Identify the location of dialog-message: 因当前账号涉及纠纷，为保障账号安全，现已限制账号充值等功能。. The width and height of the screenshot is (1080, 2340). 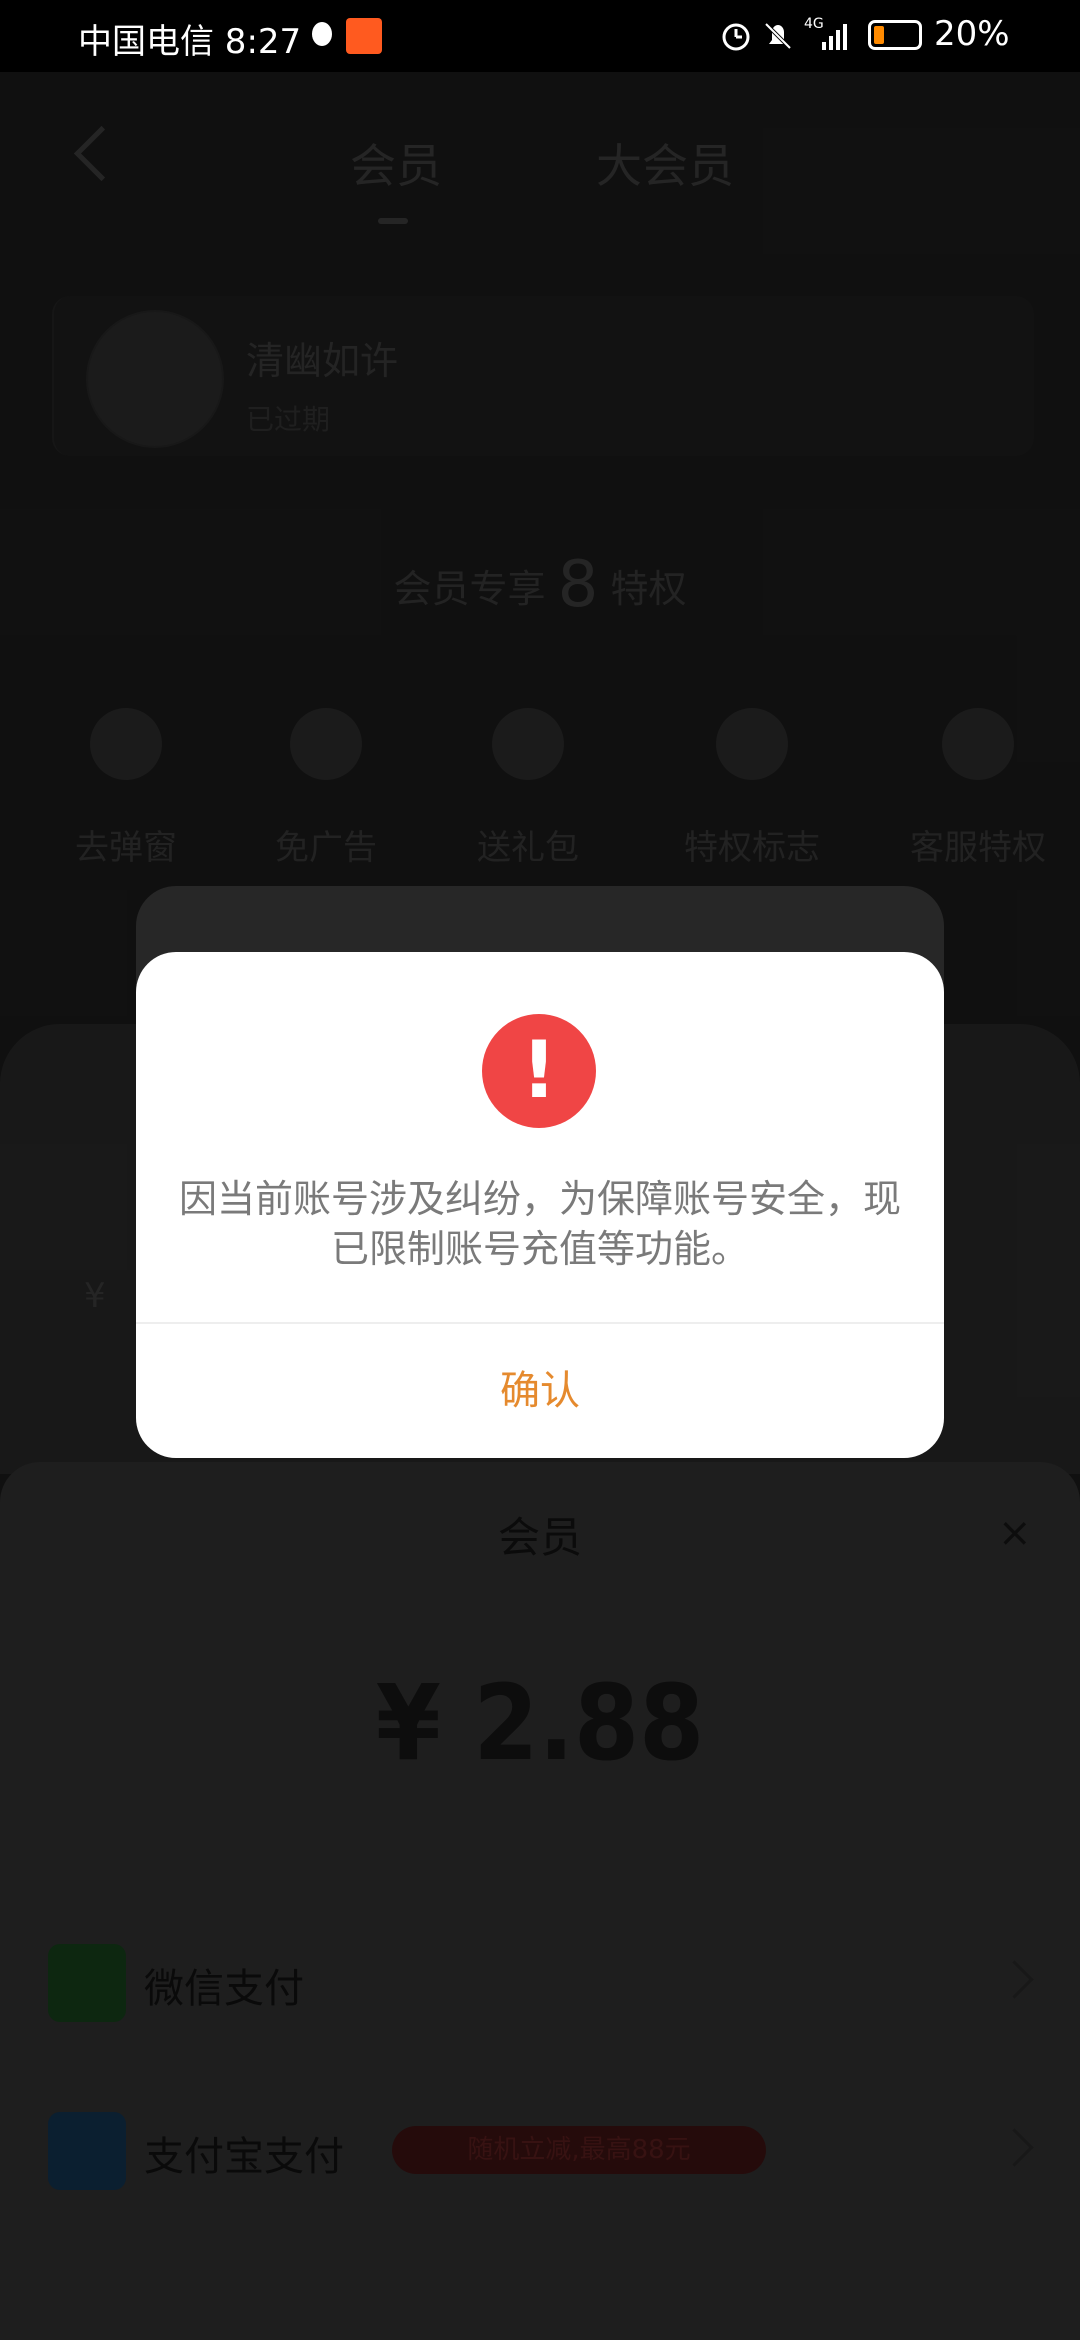
(539, 1224).